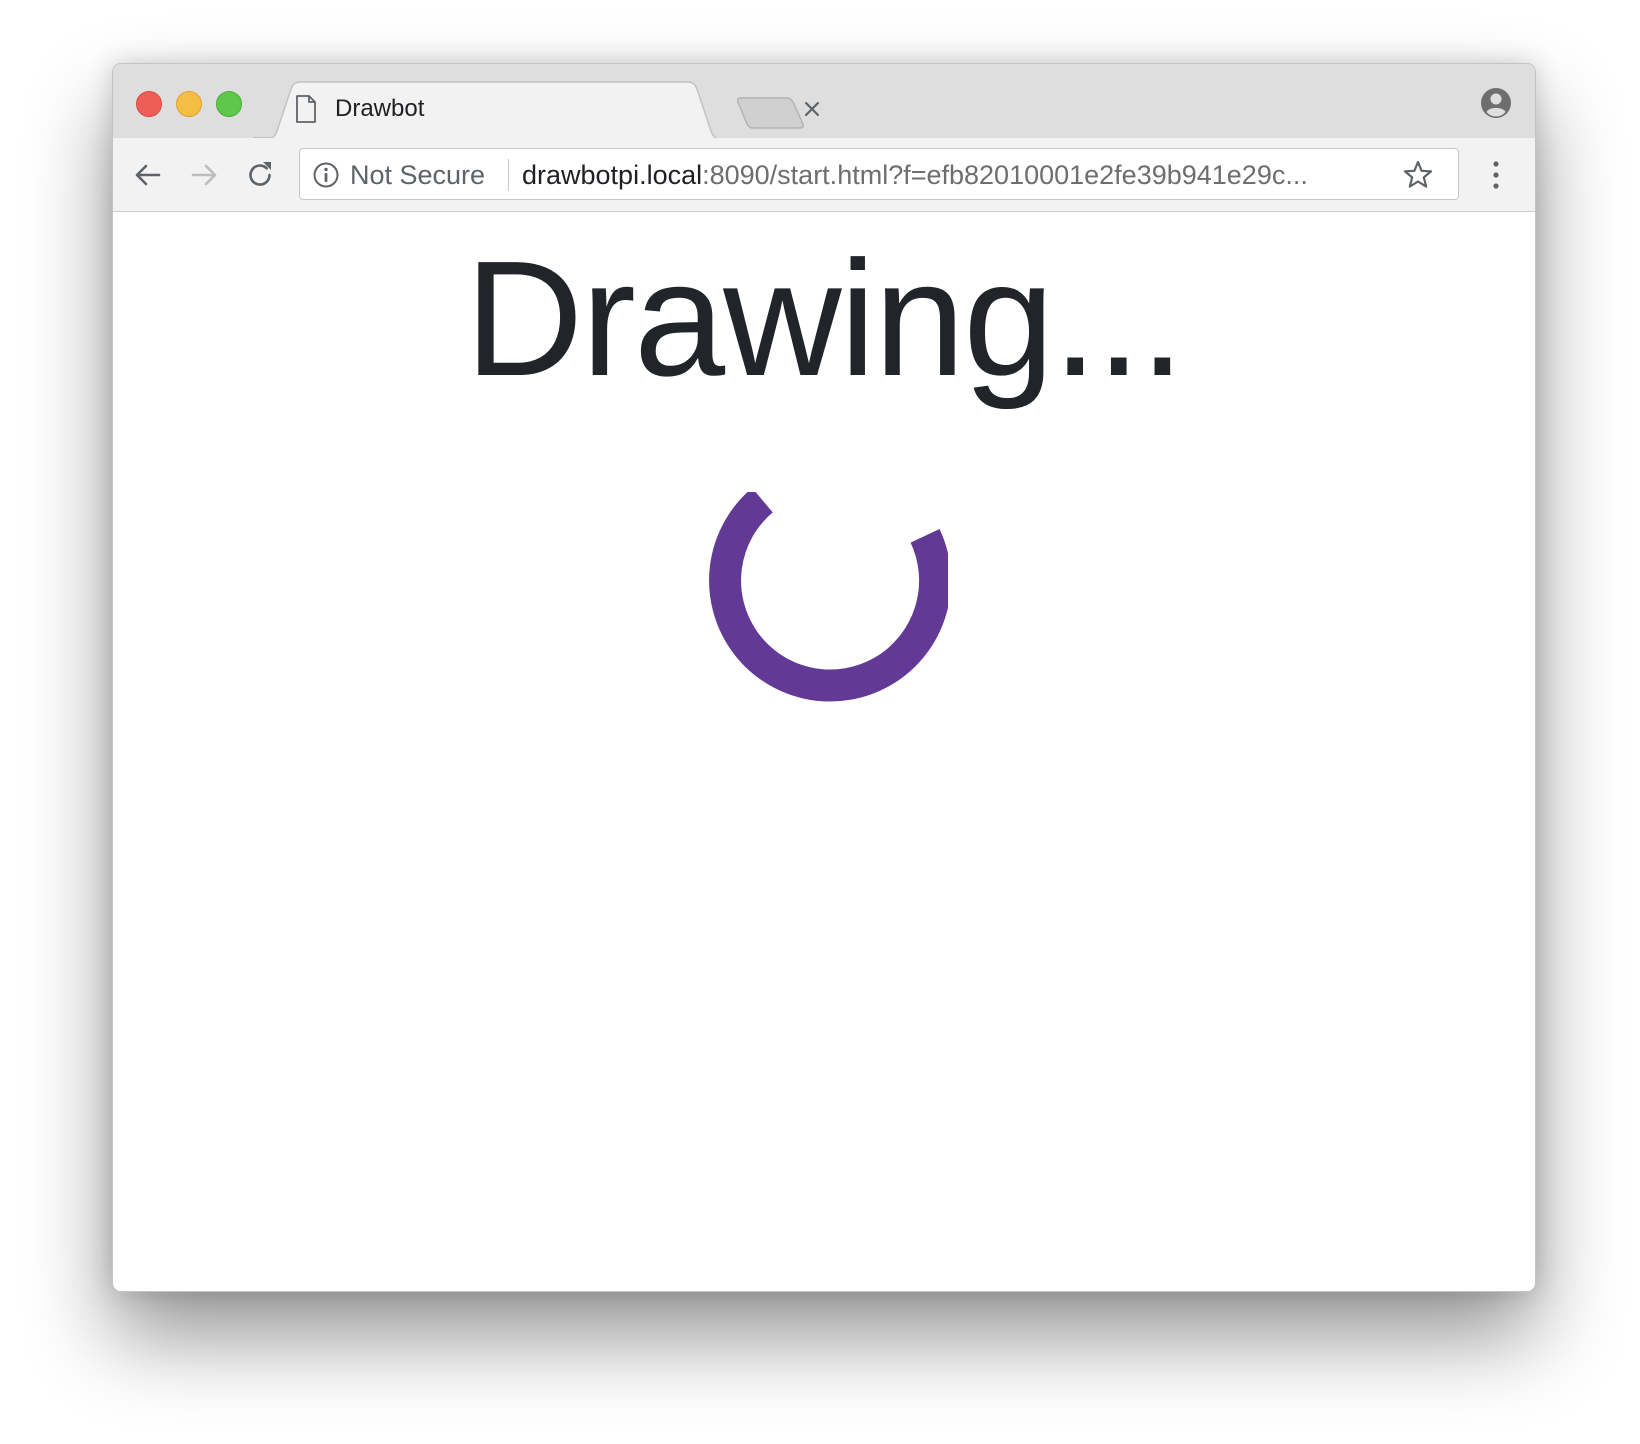 Image resolution: width=1640 pixels, height=1444 pixels. I want to click on address-divider, so click(508, 175).